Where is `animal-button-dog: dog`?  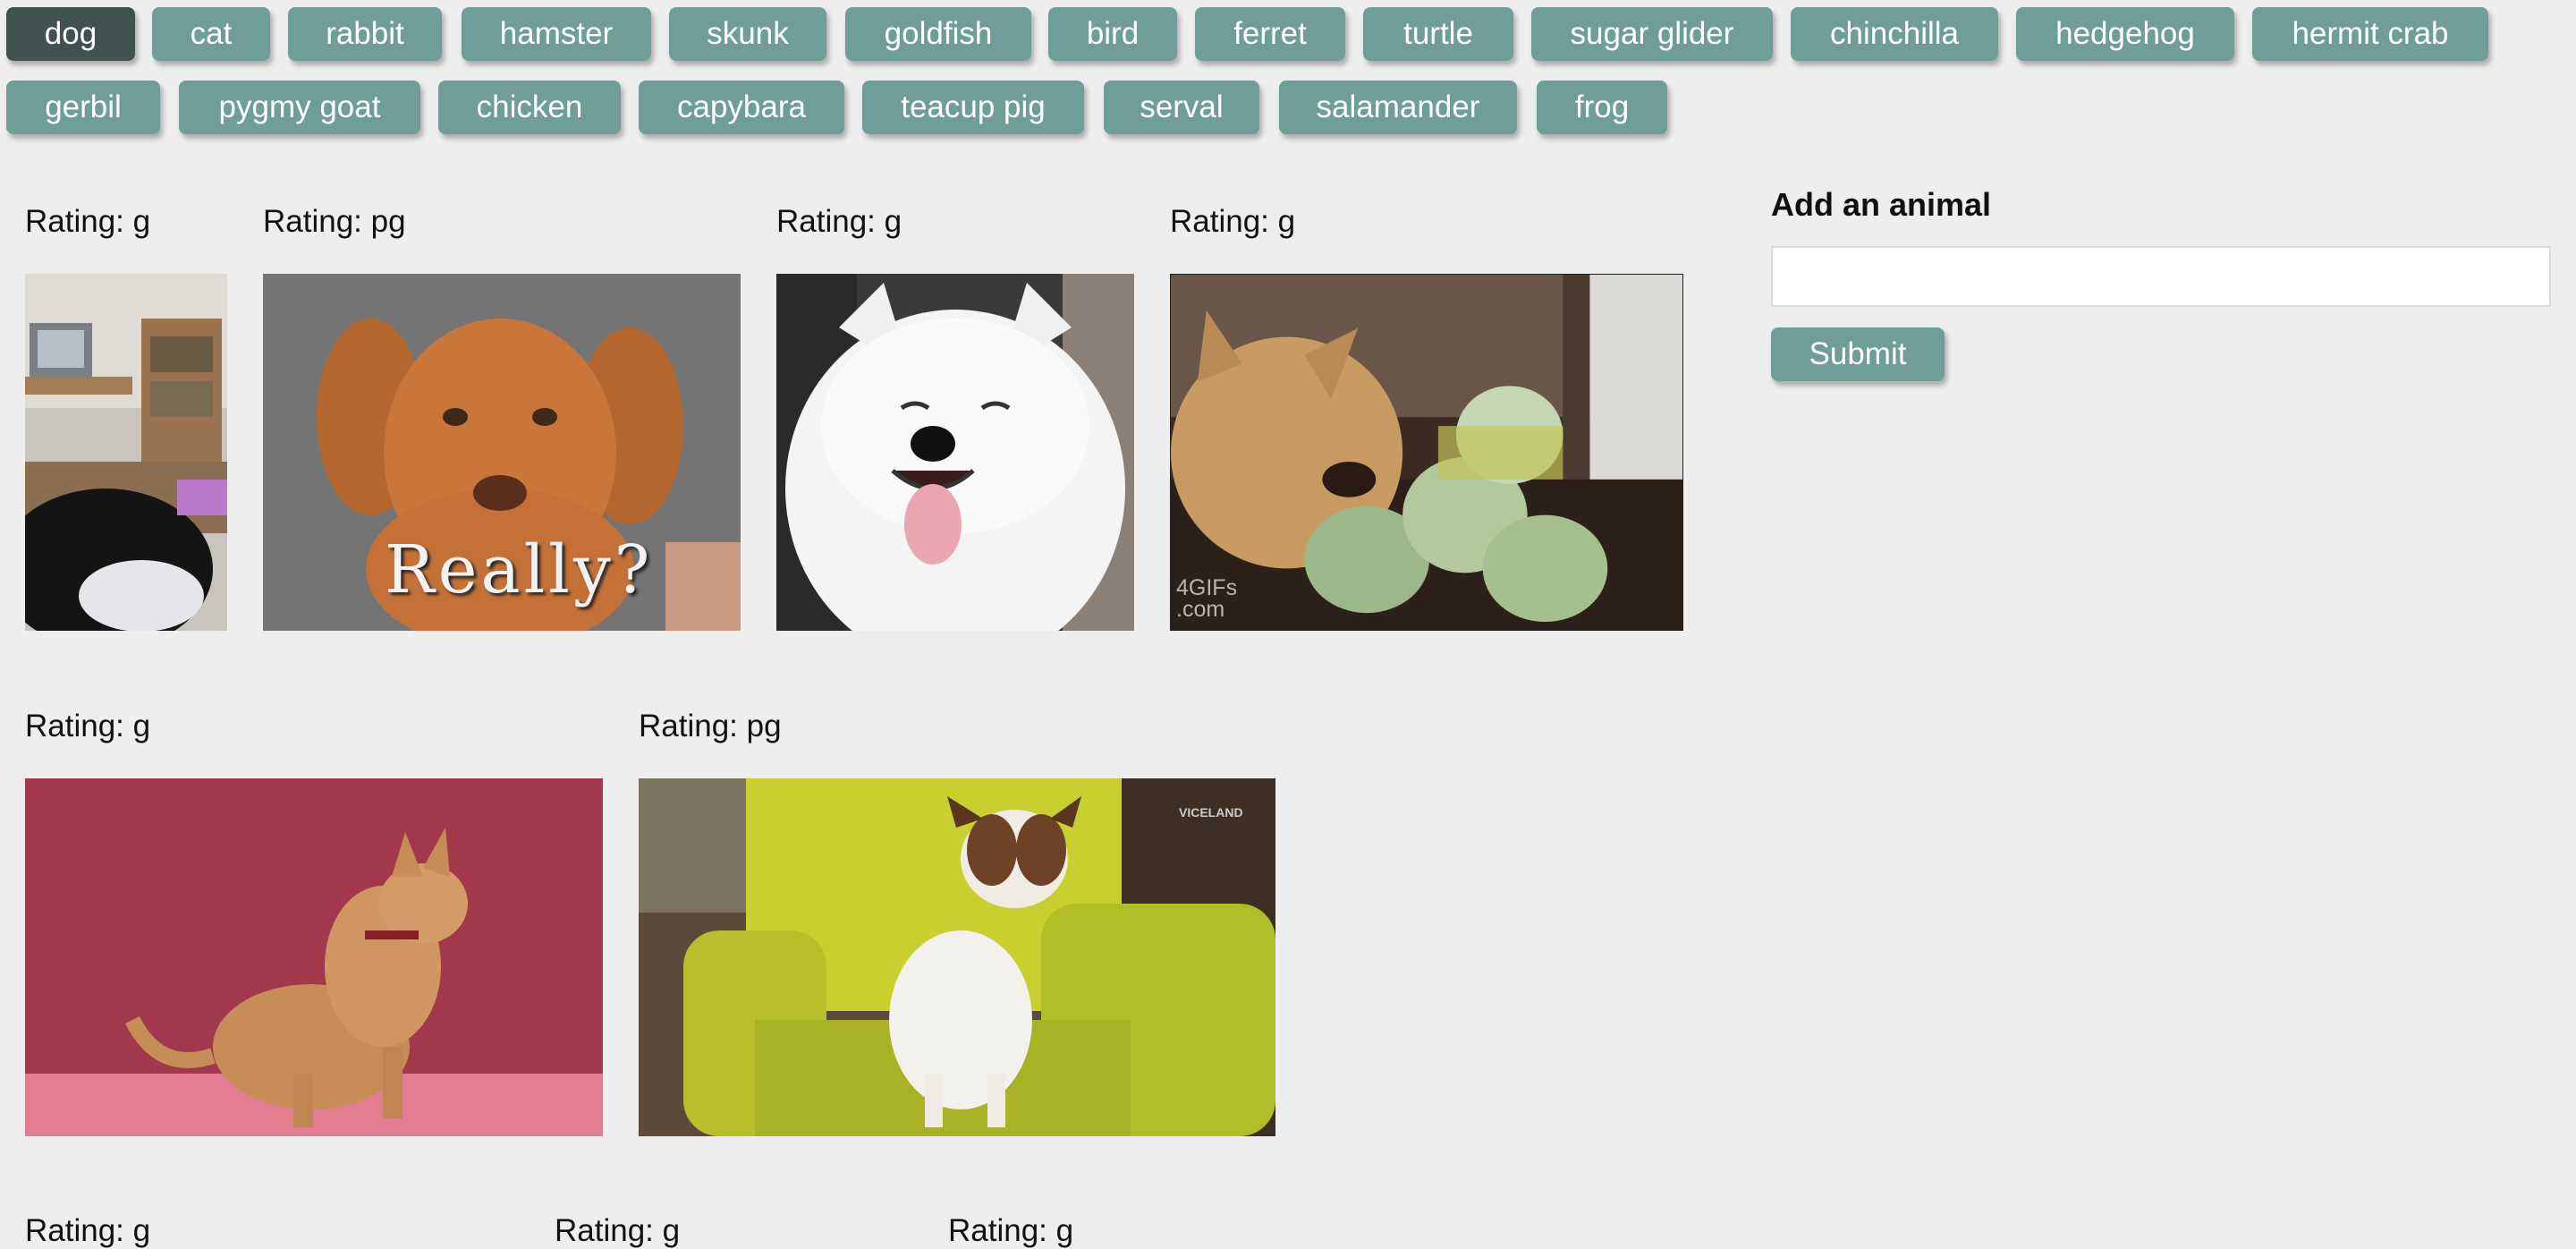
animal-button-dog: dog is located at coordinates (70, 34).